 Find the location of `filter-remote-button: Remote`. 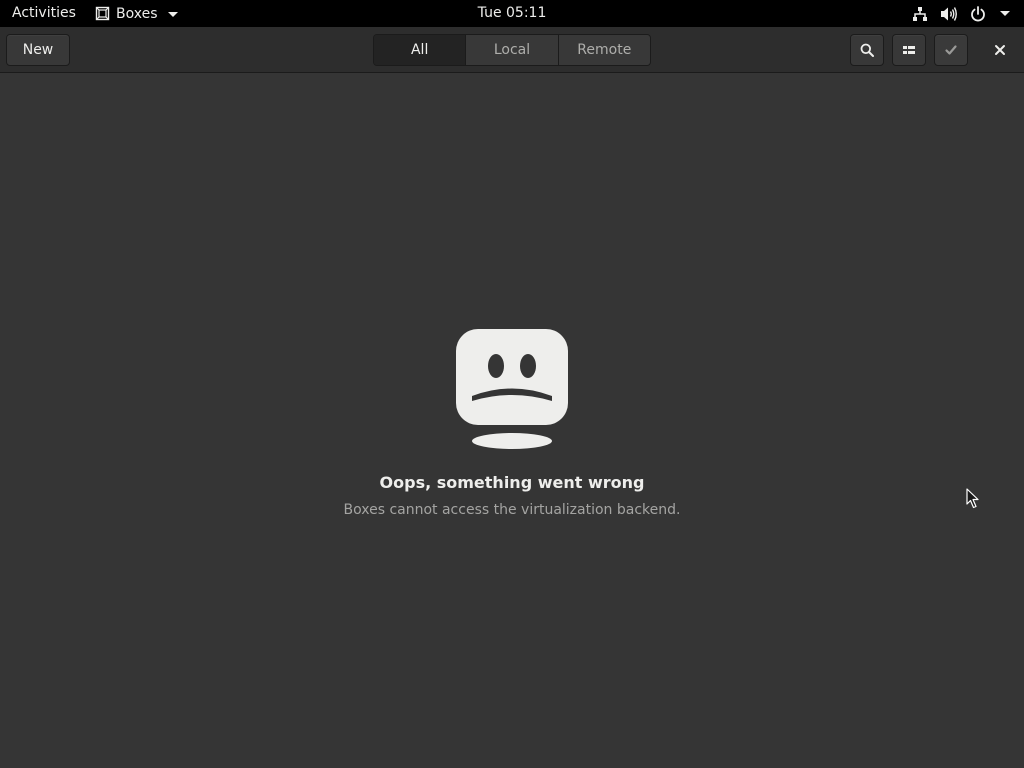

filter-remote-button: Remote is located at coordinates (603, 50).